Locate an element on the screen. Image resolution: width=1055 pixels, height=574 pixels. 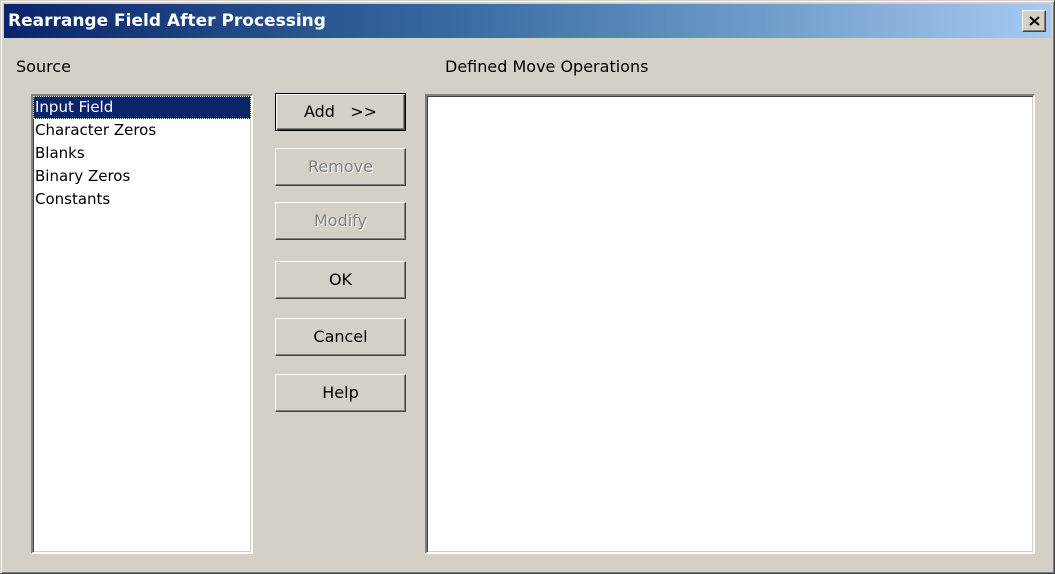
source-item-input-field: Input Field is located at coordinates (142, 107).